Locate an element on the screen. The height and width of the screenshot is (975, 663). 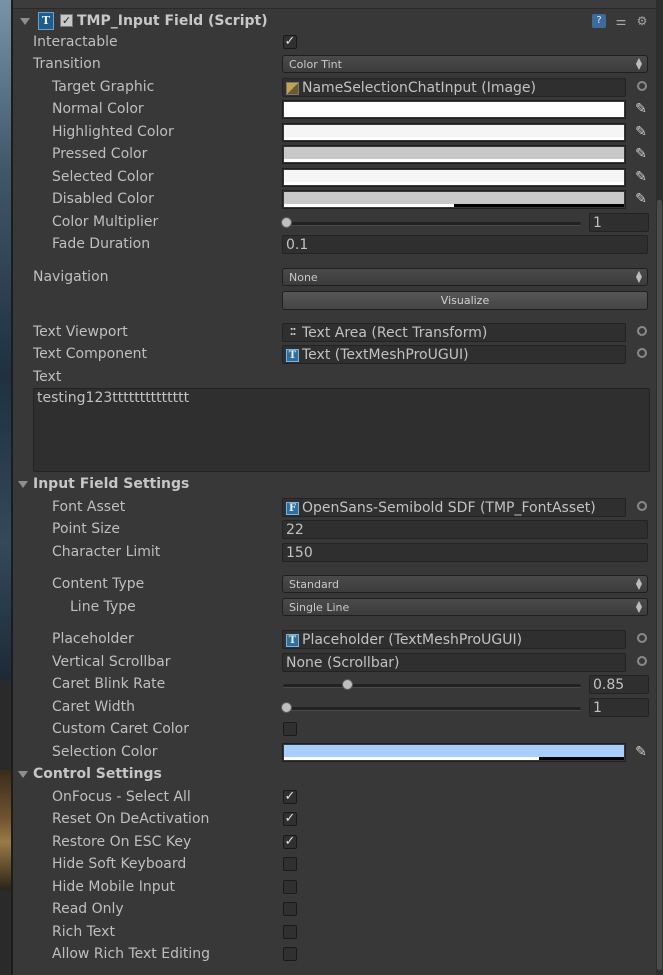
caret-blink-rate-slider-thumb is located at coordinates (347, 684).